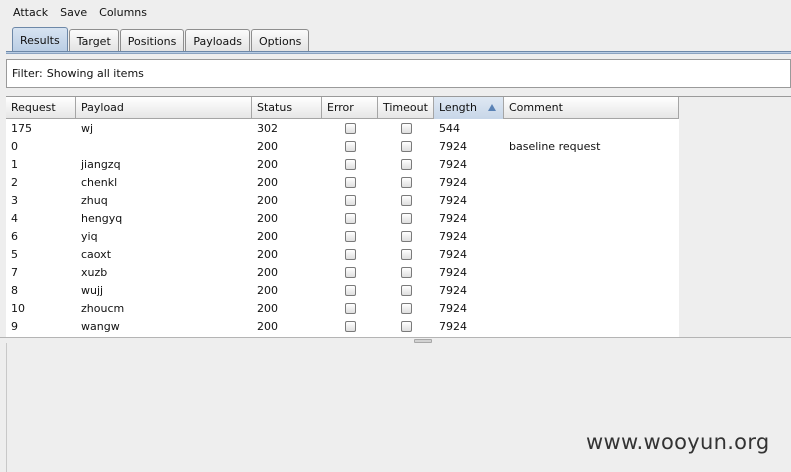 This screenshot has height=472, width=791. What do you see at coordinates (123, 12) in the screenshot?
I see `menu-columns: Columns` at bounding box center [123, 12].